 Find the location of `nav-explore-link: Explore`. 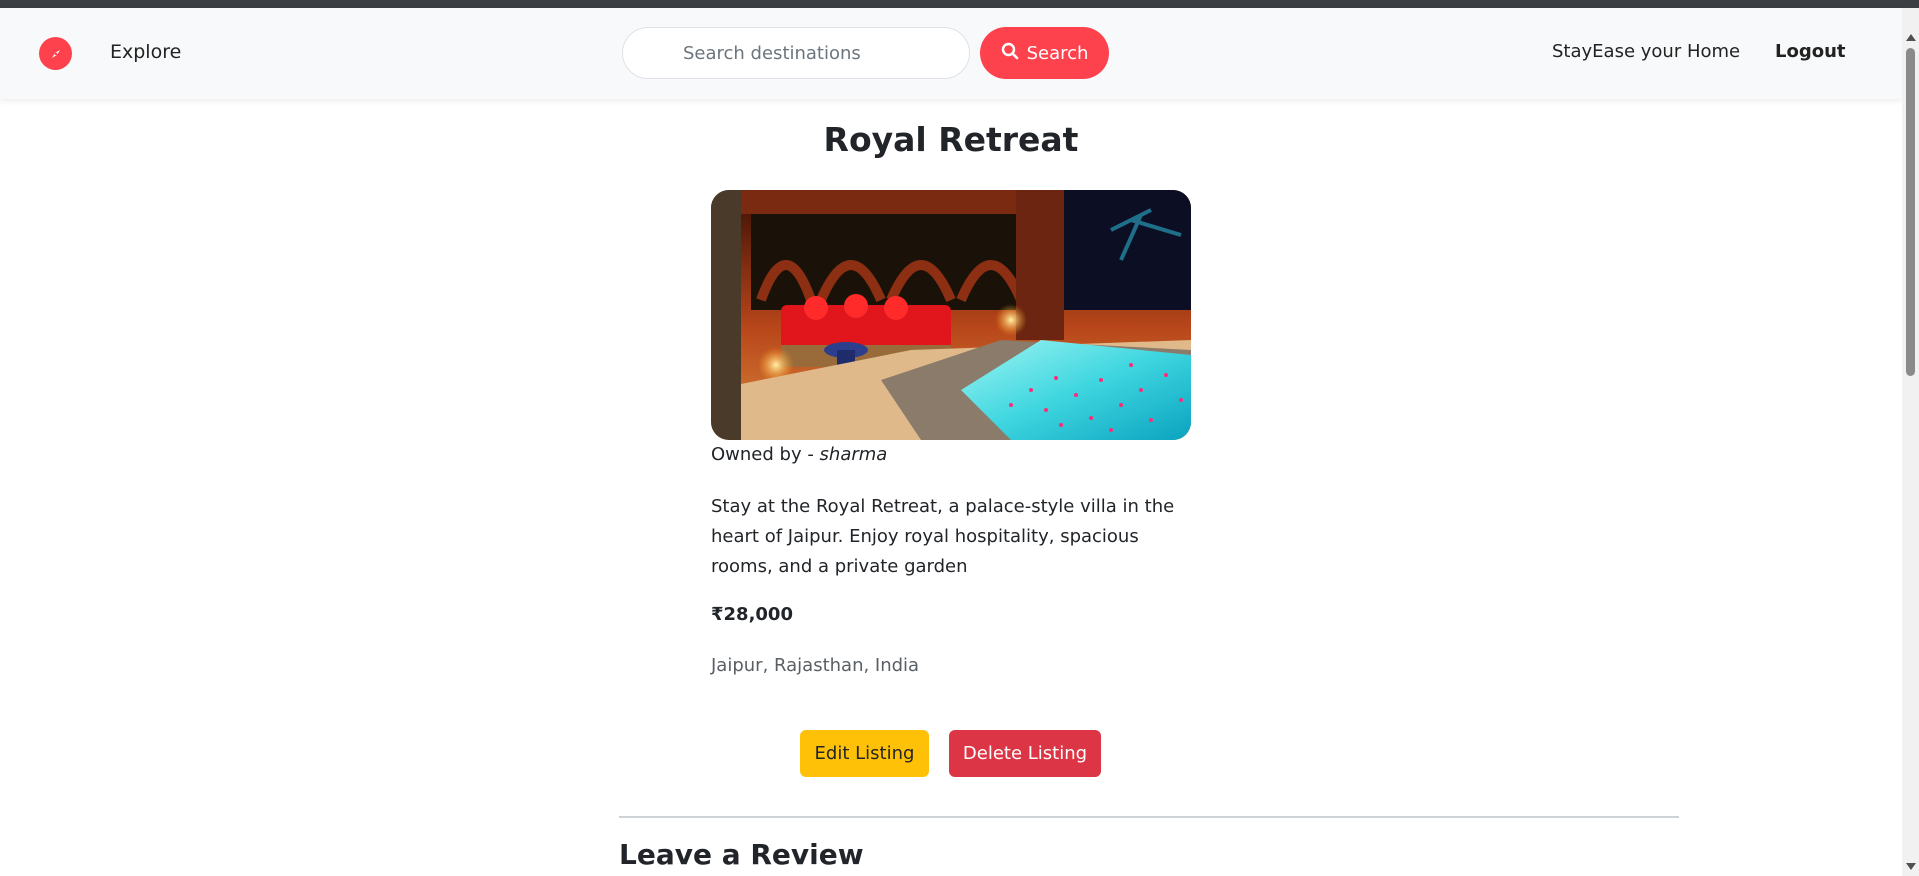

nav-explore-link: Explore is located at coordinates (145, 52).